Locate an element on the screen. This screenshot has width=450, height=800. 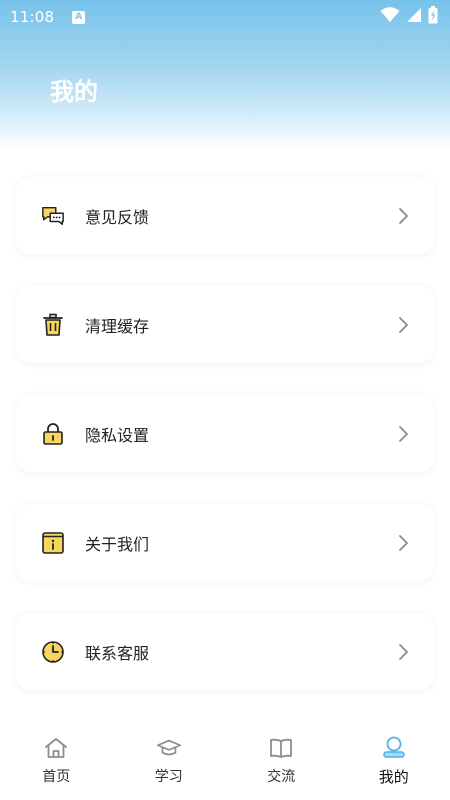
tab-label: 学习 is located at coordinates (168, 777).